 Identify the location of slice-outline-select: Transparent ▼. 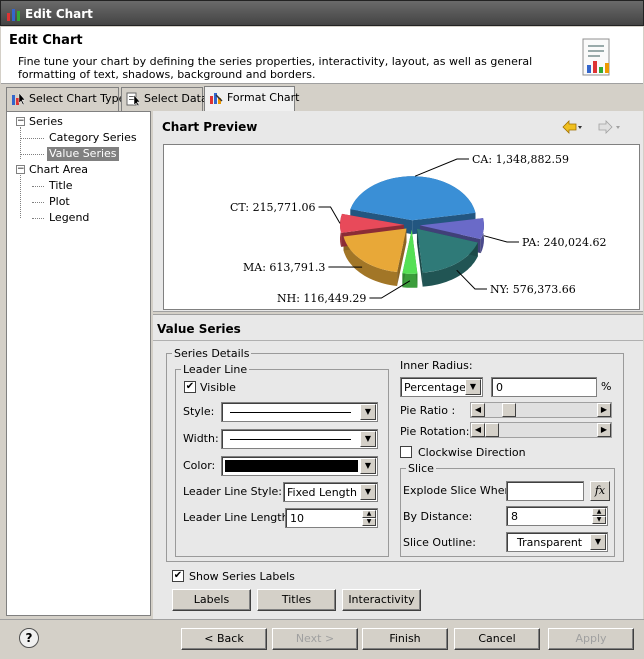
(557, 542).